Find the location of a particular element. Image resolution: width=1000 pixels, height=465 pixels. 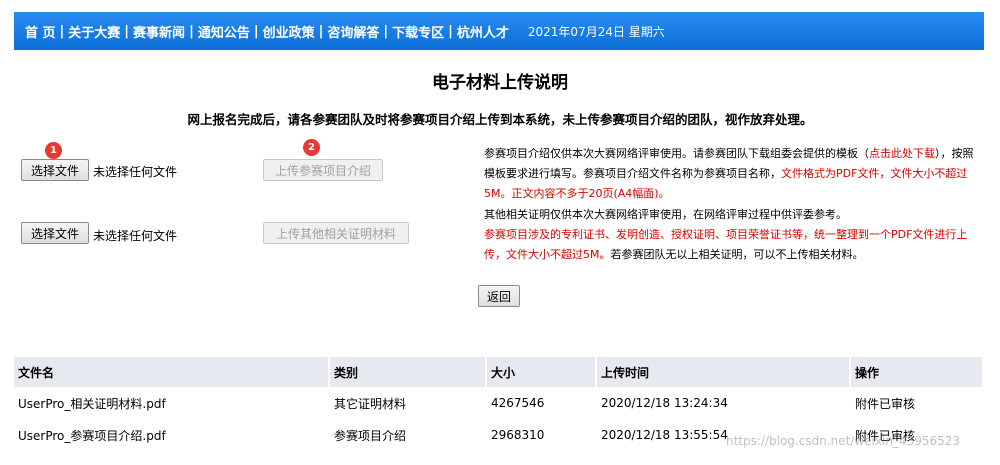

step-badge-1: 1 is located at coordinates (53, 150).